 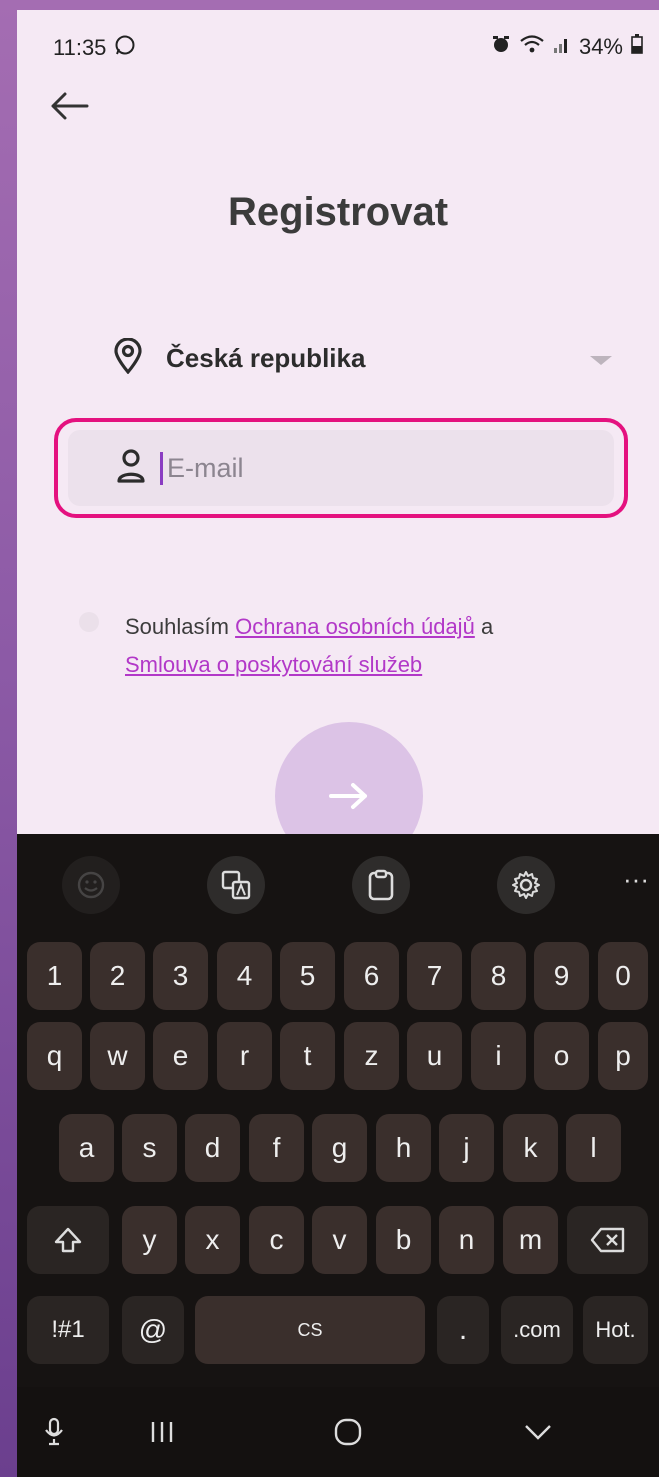 What do you see at coordinates (498, 976) in the screenshot?
I see `key-8: 8` at bounding box center [498, 976].